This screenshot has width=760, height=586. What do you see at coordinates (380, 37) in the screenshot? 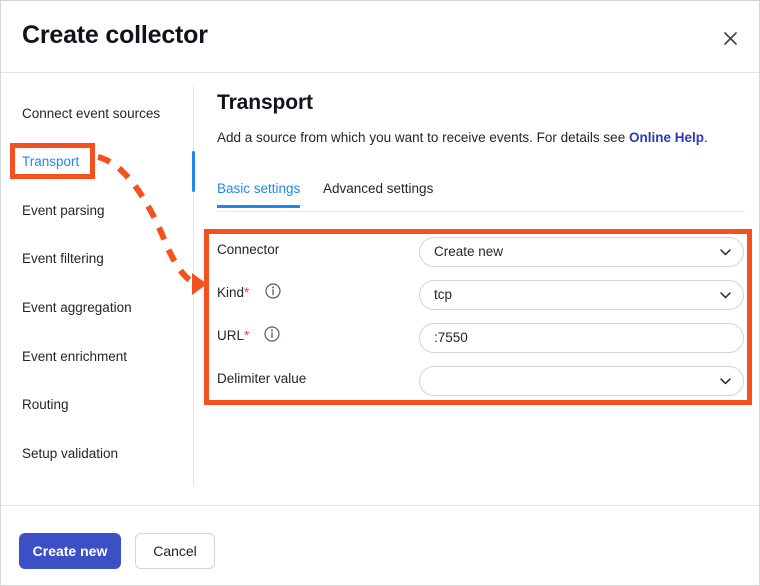
I see `dialog-header: Create collector` at bounding box center [380, 37].